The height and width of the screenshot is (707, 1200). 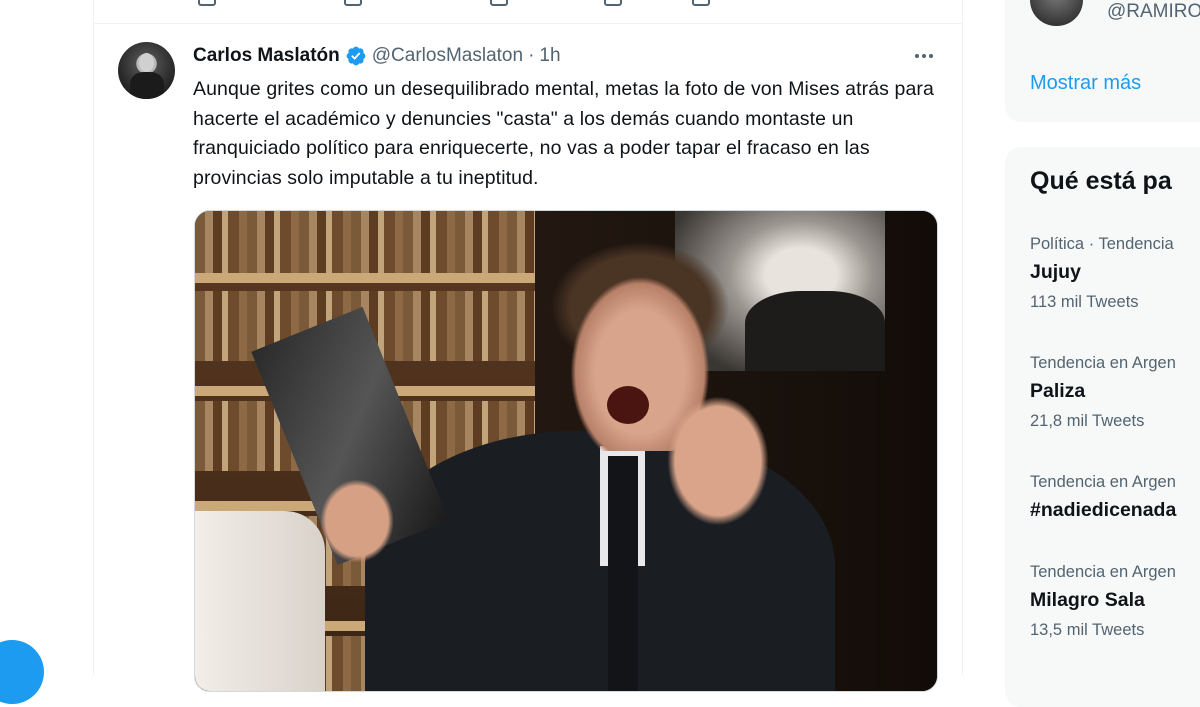 I want to click on suggested-user-handle: @RAMIRO, so click(x=1153, y=12).